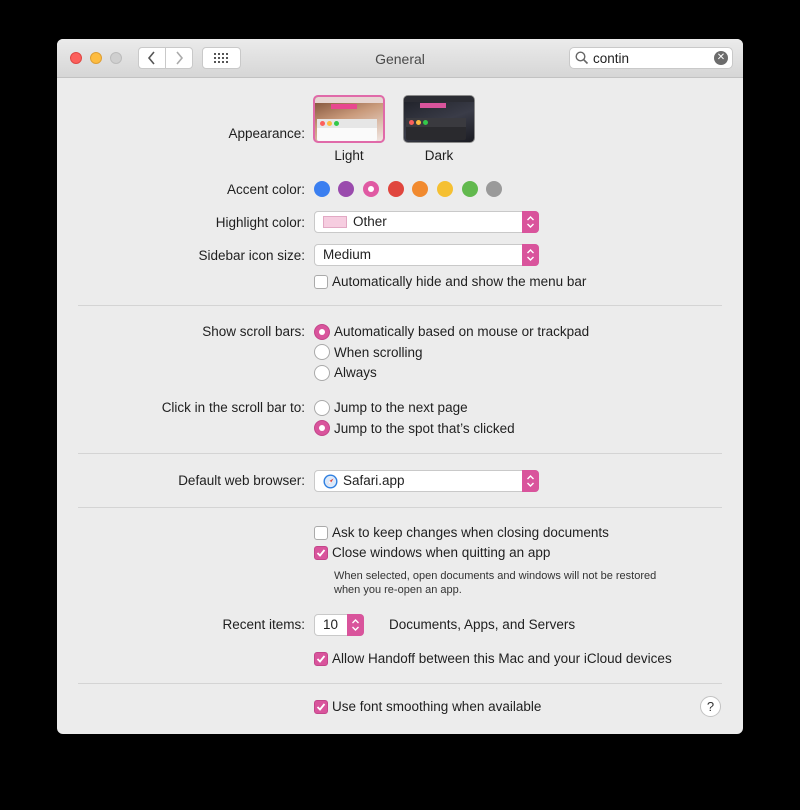 This screenshot has height=810, width=800. Describe the element at coordinates (482, 624) in the screenshot. I see `recent-items-suffix: Documents, Apps, and Servers` at that location.